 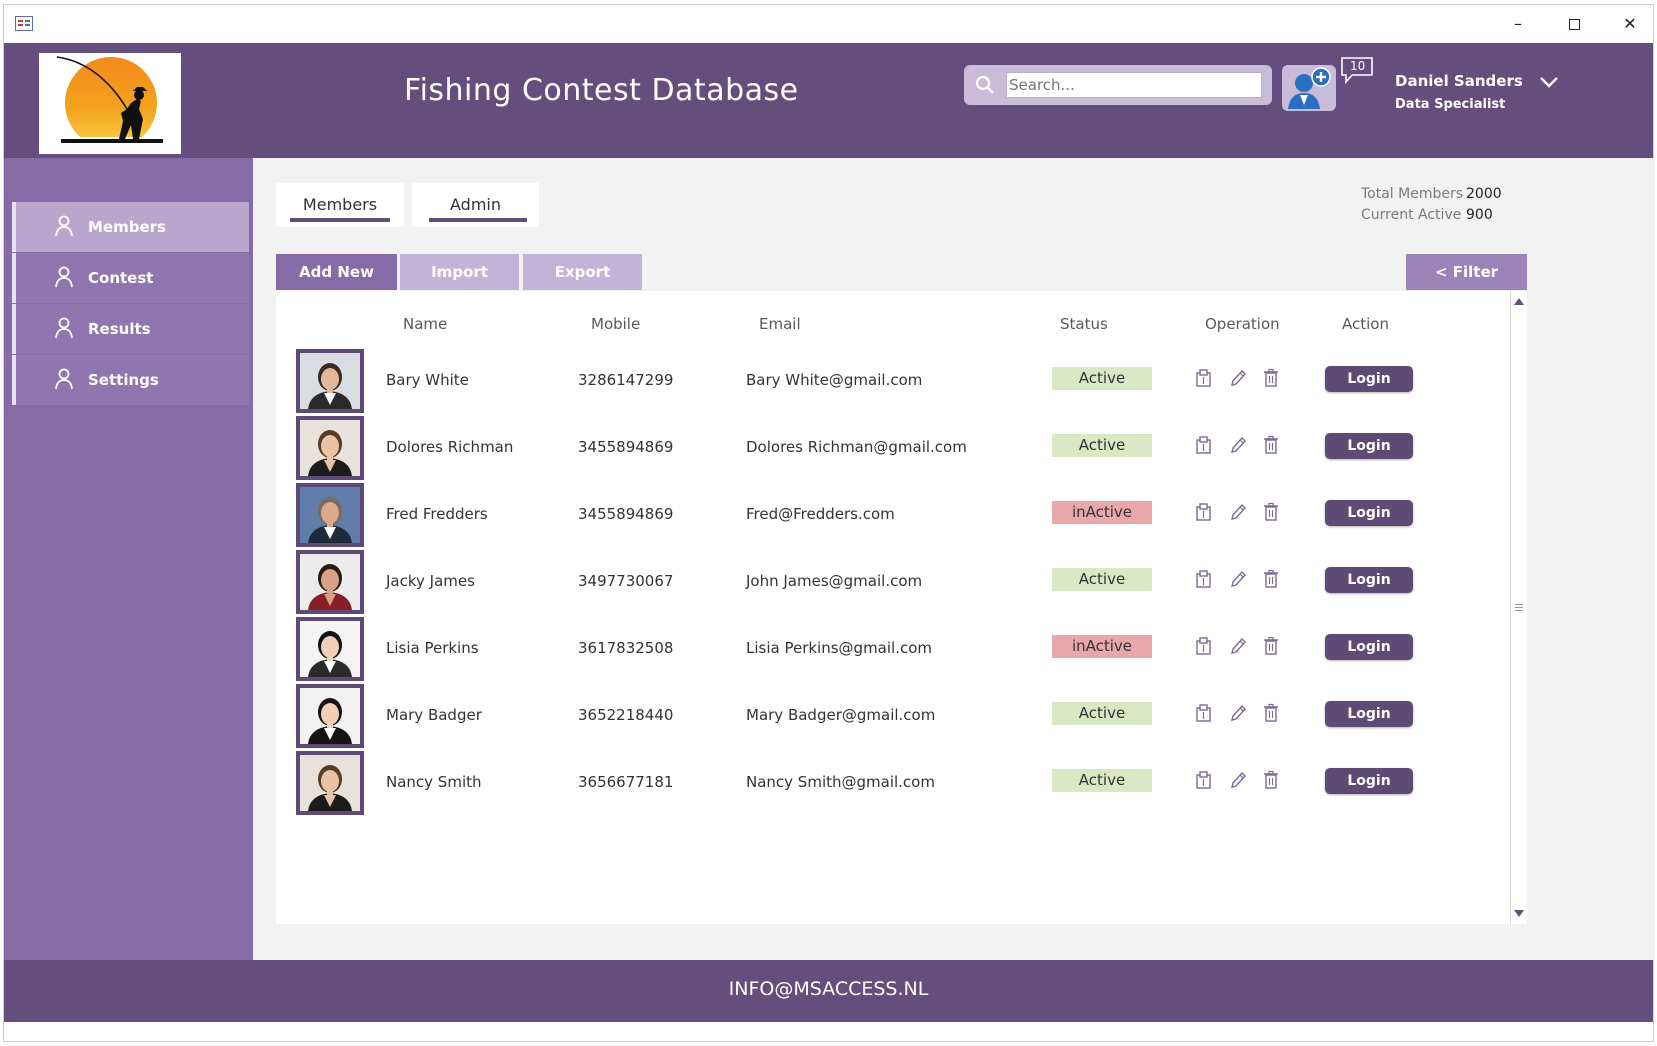 I want to click on search-box, so click(x=1118, y=85).